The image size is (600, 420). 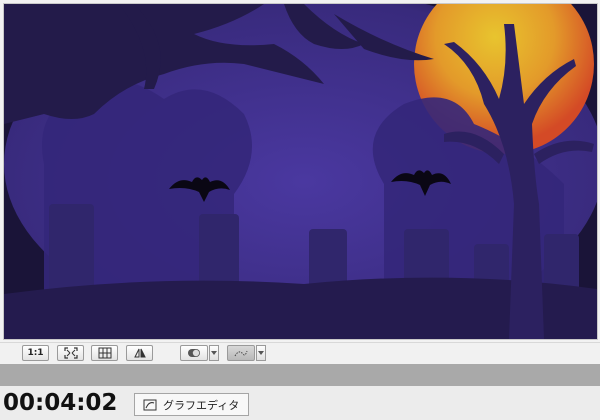 I want to click on grid-icon, so click(x=104, y=353).